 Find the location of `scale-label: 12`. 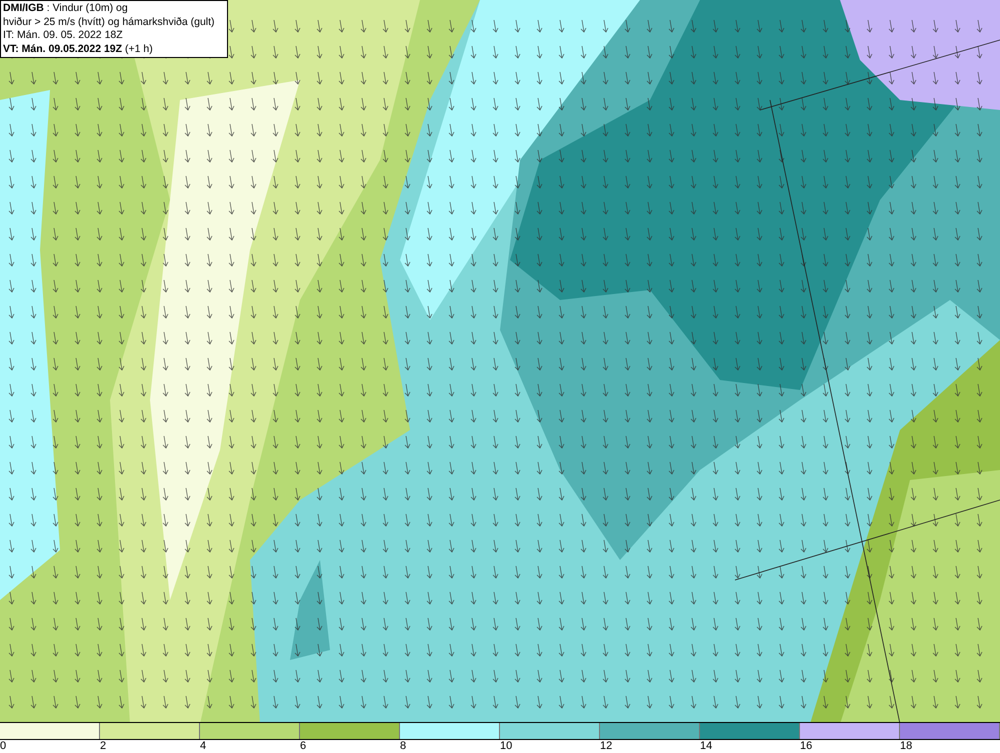

scale-label: 12 is located at coordinates (606, 746).